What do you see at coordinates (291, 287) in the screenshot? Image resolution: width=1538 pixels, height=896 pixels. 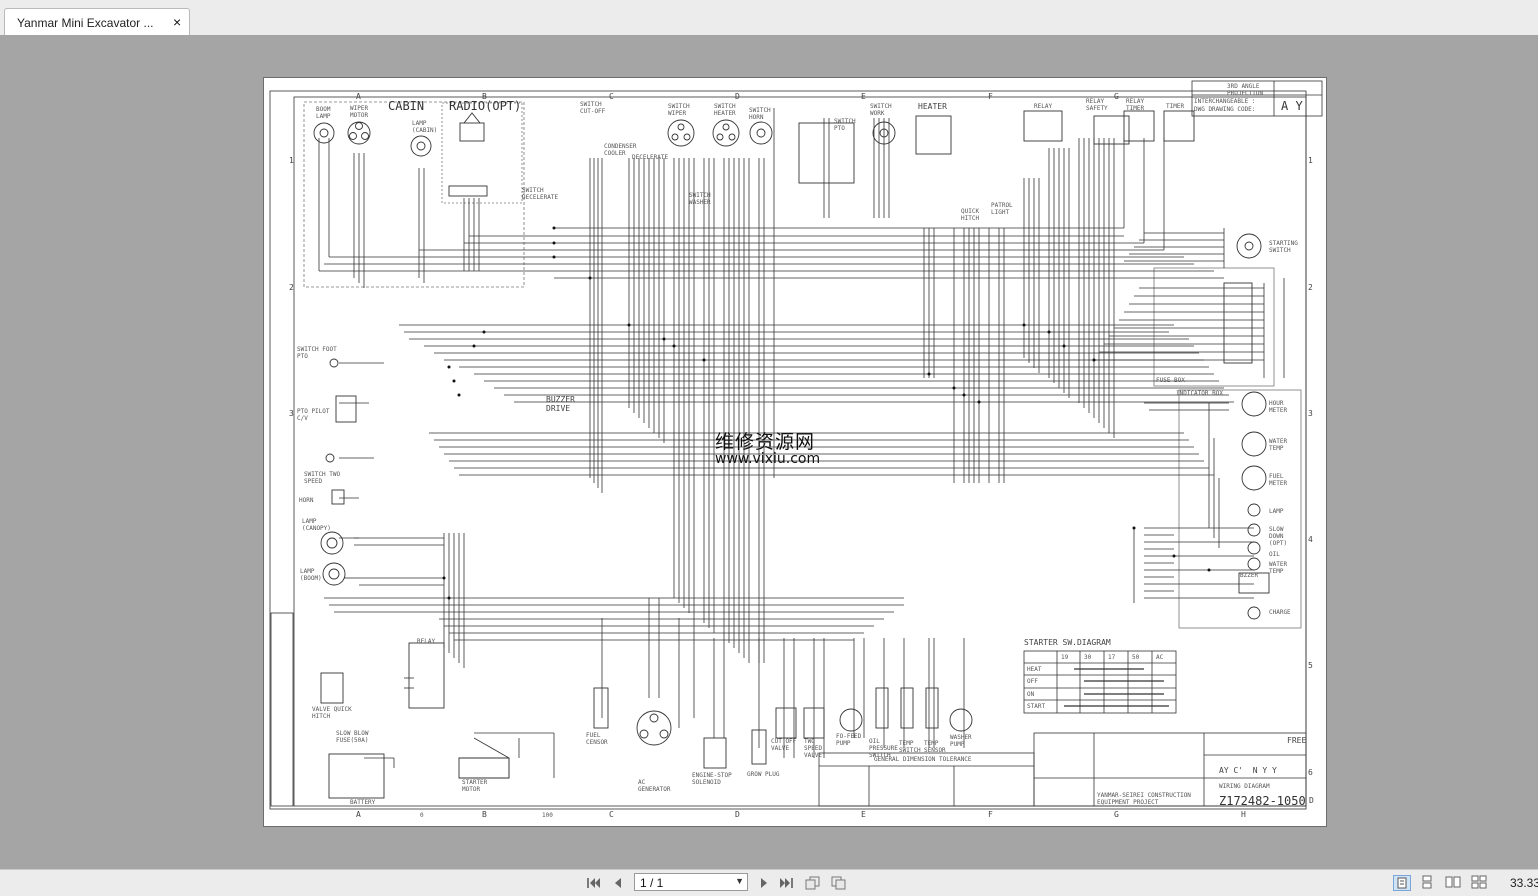 I see `row-number-2: 2` at bounding box center [291, 287].